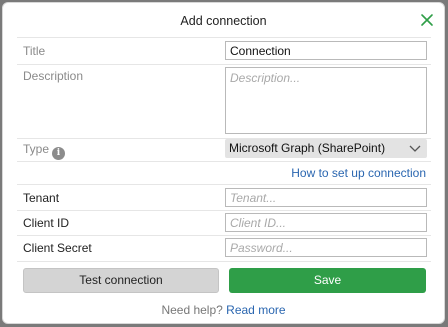  What do you see at coordinates (307, 148) in the screenshot?
I see `type-select-value: Microsoft Graph (SharePoint)` at bounding box center [307, 148].